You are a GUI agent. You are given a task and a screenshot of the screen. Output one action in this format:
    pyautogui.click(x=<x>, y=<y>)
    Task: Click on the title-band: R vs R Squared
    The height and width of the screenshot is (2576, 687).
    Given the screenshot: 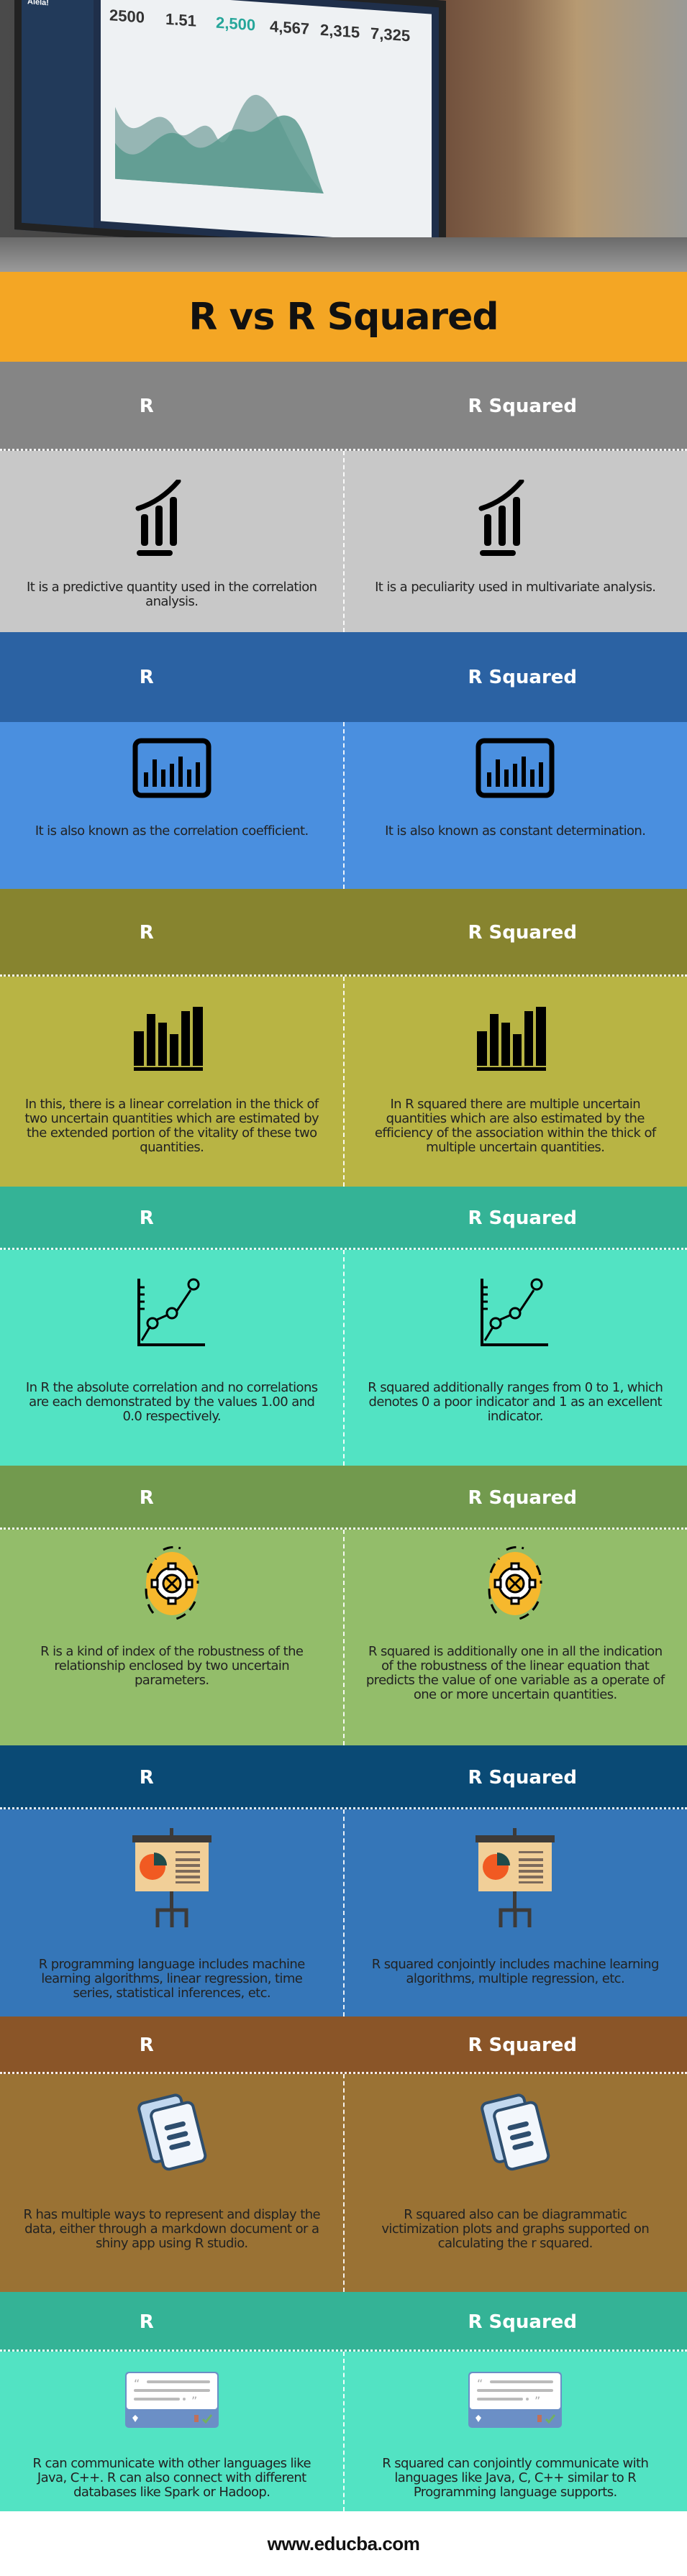 What is the action you would take?
    pyautogui.click(x=343, y=317)
    